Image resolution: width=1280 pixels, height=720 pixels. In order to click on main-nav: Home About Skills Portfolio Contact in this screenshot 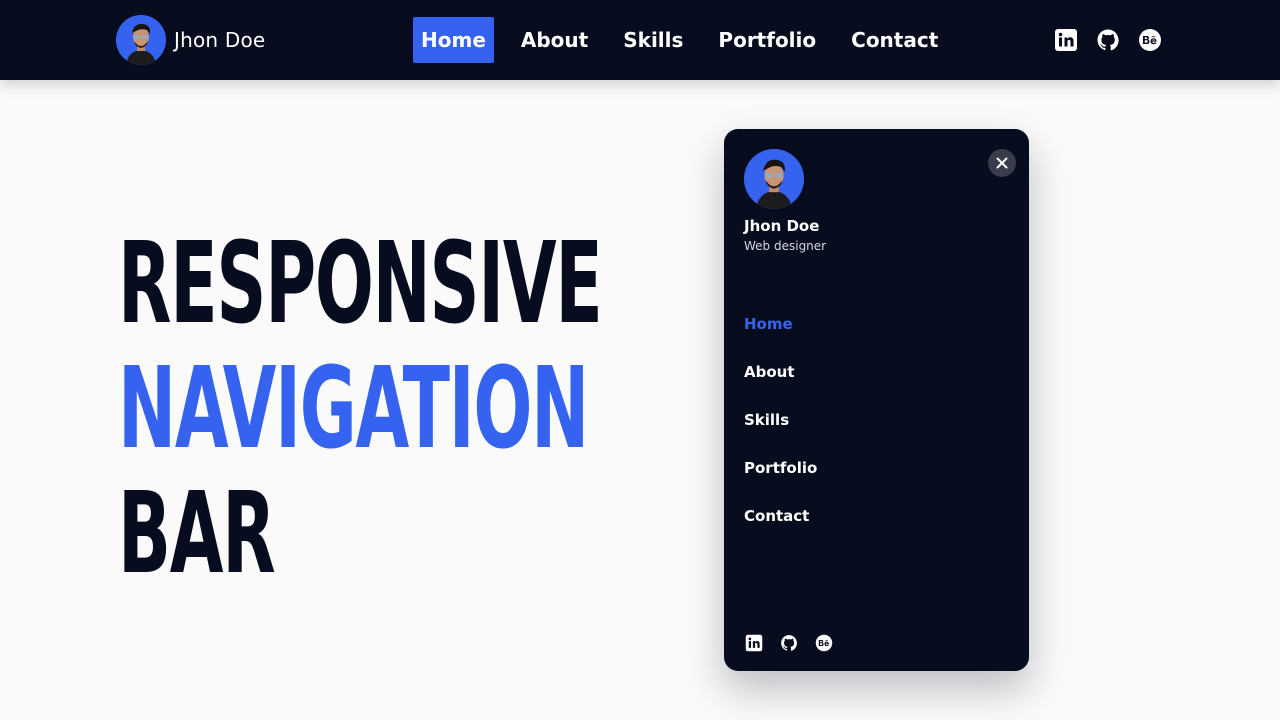, I will do `click(679, 40)`.